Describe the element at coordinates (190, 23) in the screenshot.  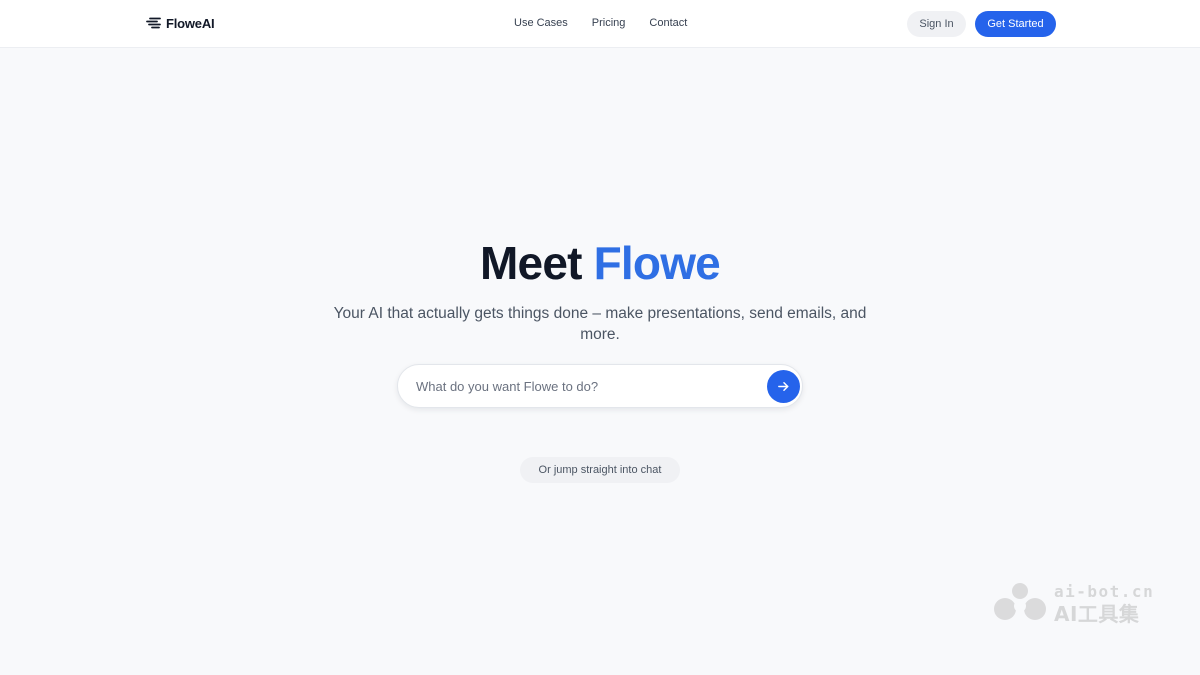
I see `brand-name: FloweAI` at that location.